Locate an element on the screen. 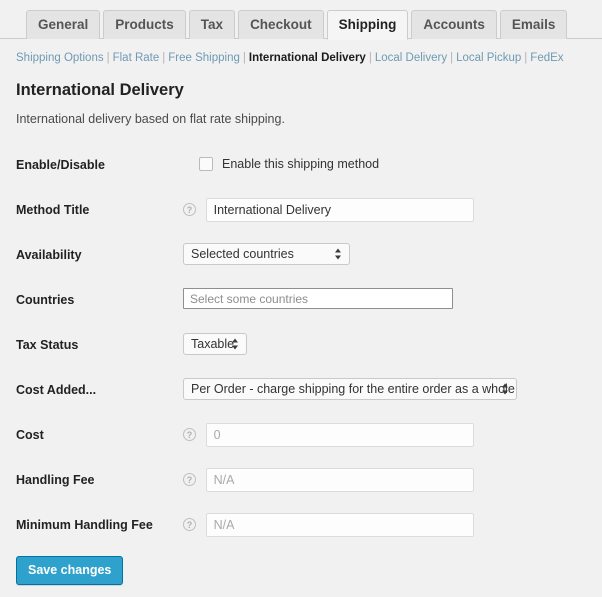  label-countries: Countries is located at coordinates (45, 300).